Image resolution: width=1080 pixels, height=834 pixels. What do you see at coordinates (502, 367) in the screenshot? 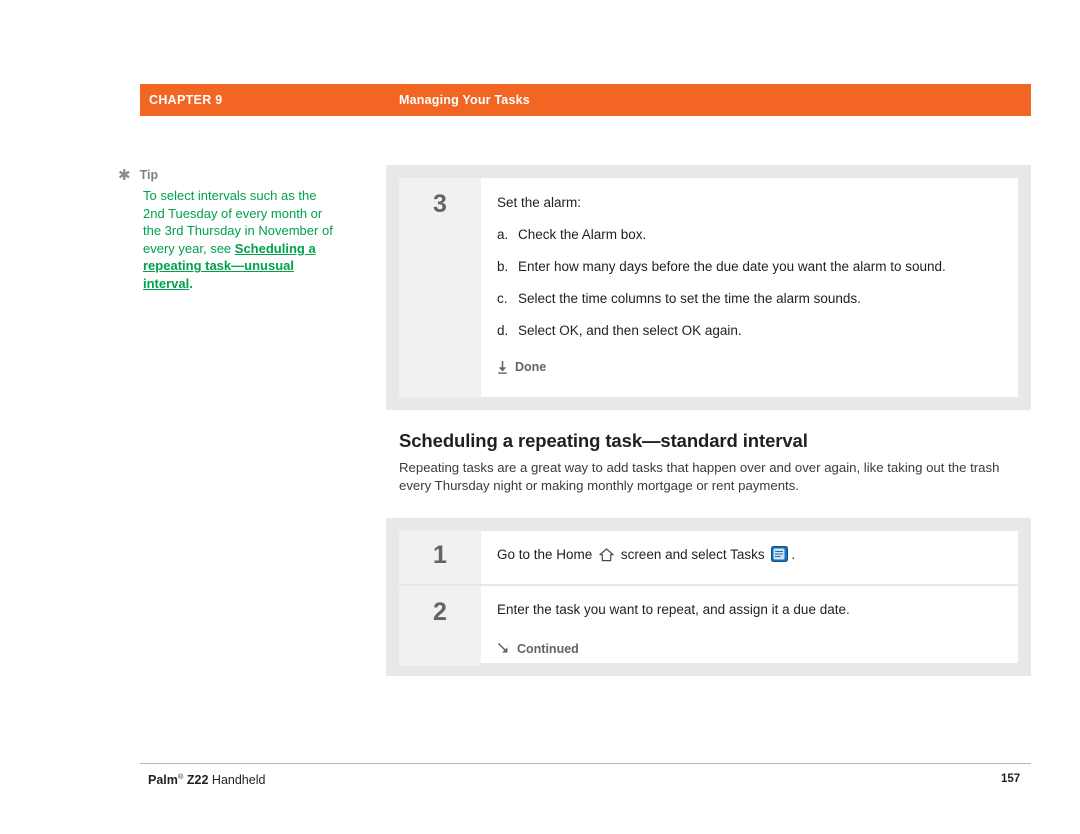
I see `down-arrow-icon` at bounding box center [502, 367].